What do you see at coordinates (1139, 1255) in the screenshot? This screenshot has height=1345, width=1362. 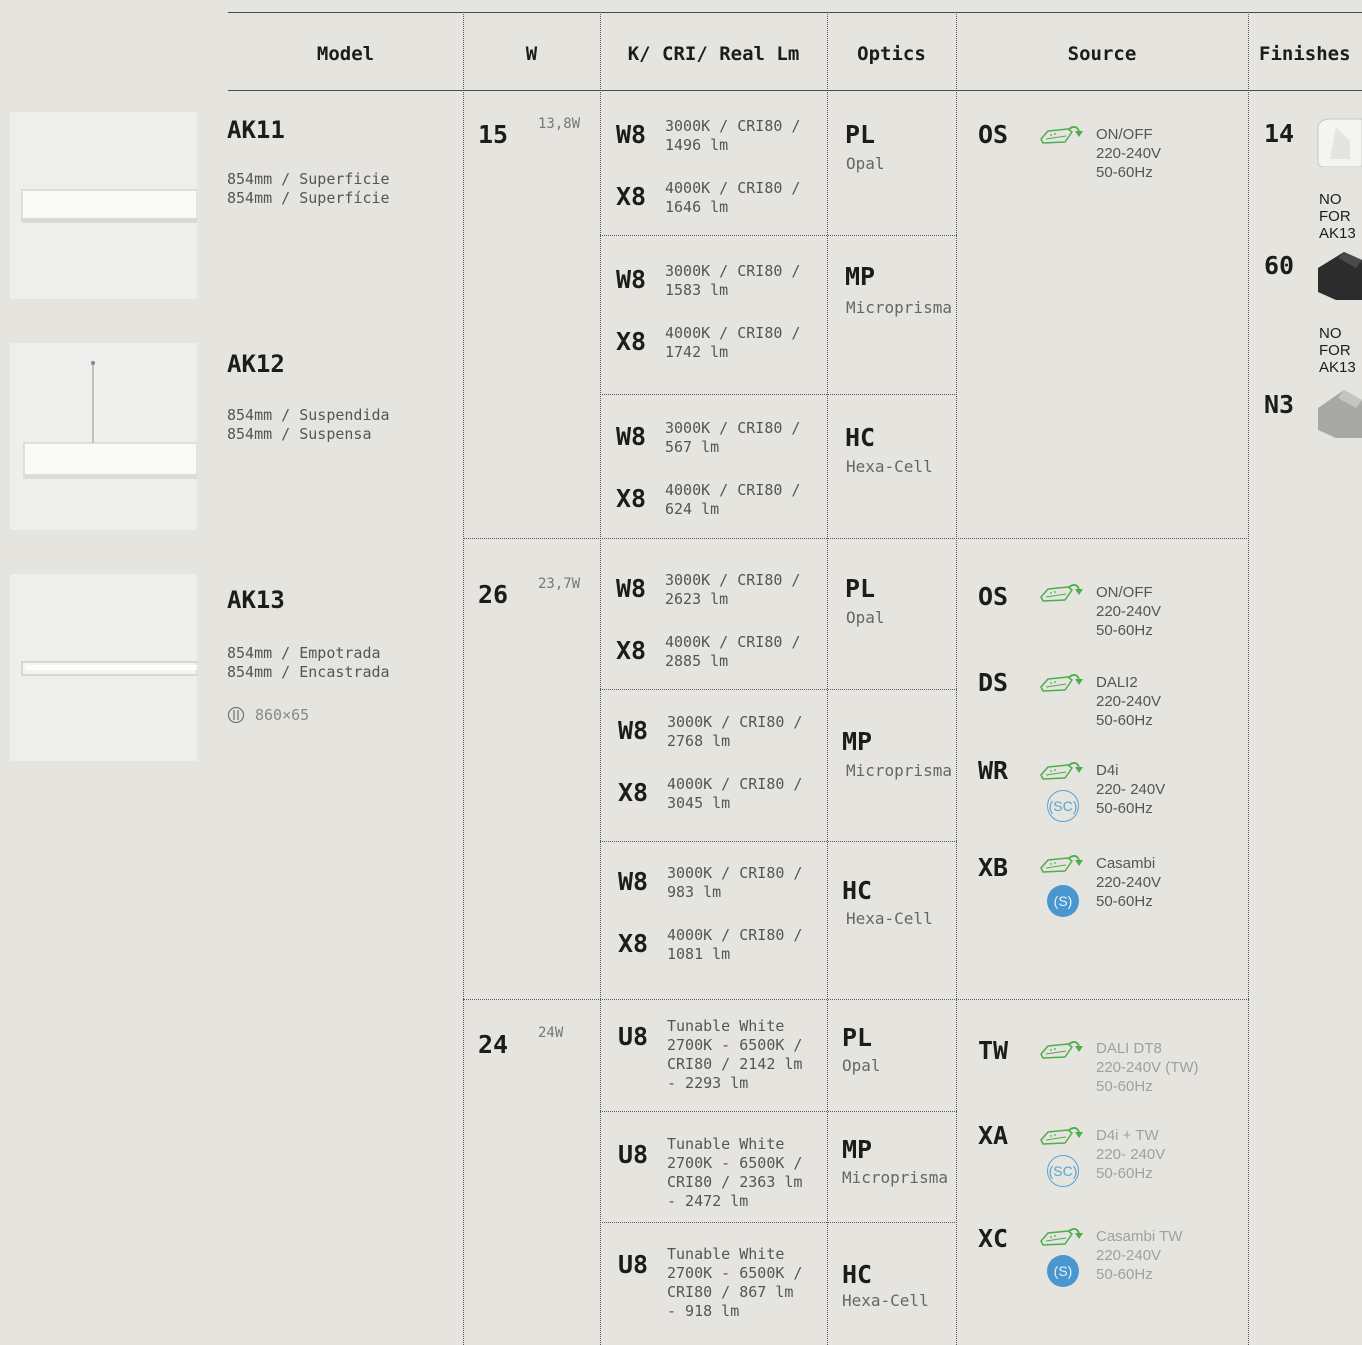 I see `source-desc: Casambi TW 220-240V 50-60Hz` at bounding box center [1139, 1255].